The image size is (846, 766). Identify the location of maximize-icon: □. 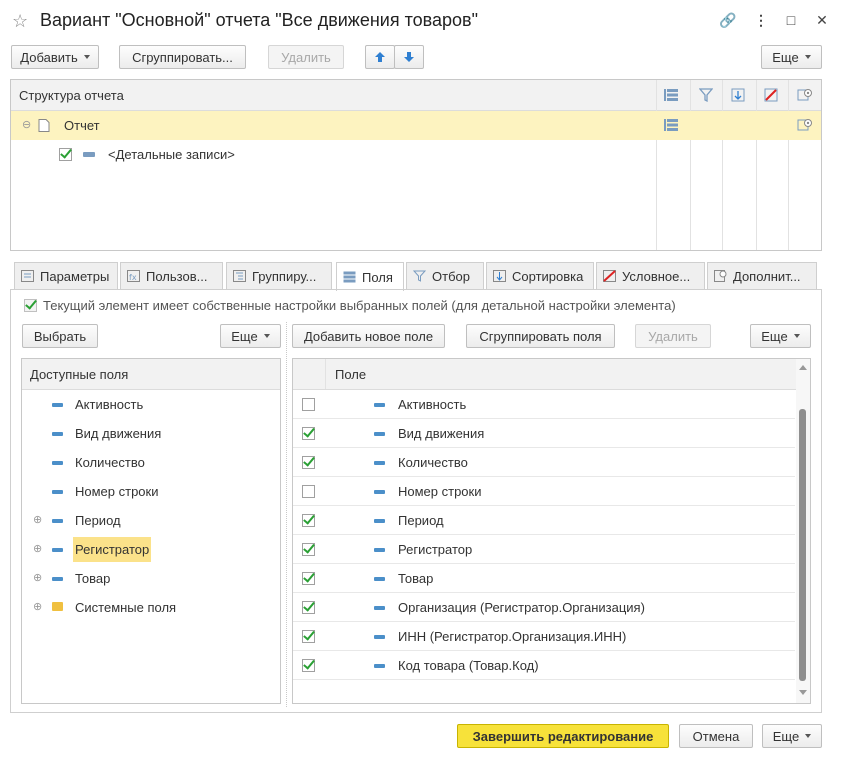
(791, 22).